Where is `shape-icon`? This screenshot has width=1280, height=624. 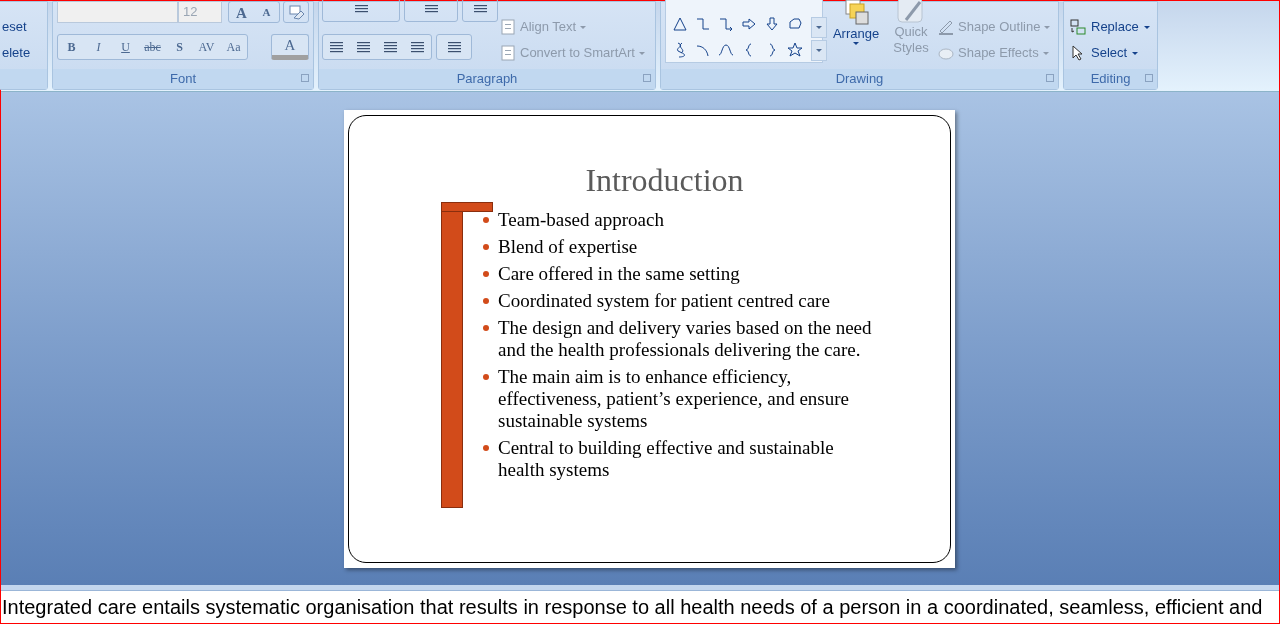 shape-icon is located at coordinates (795, 24).